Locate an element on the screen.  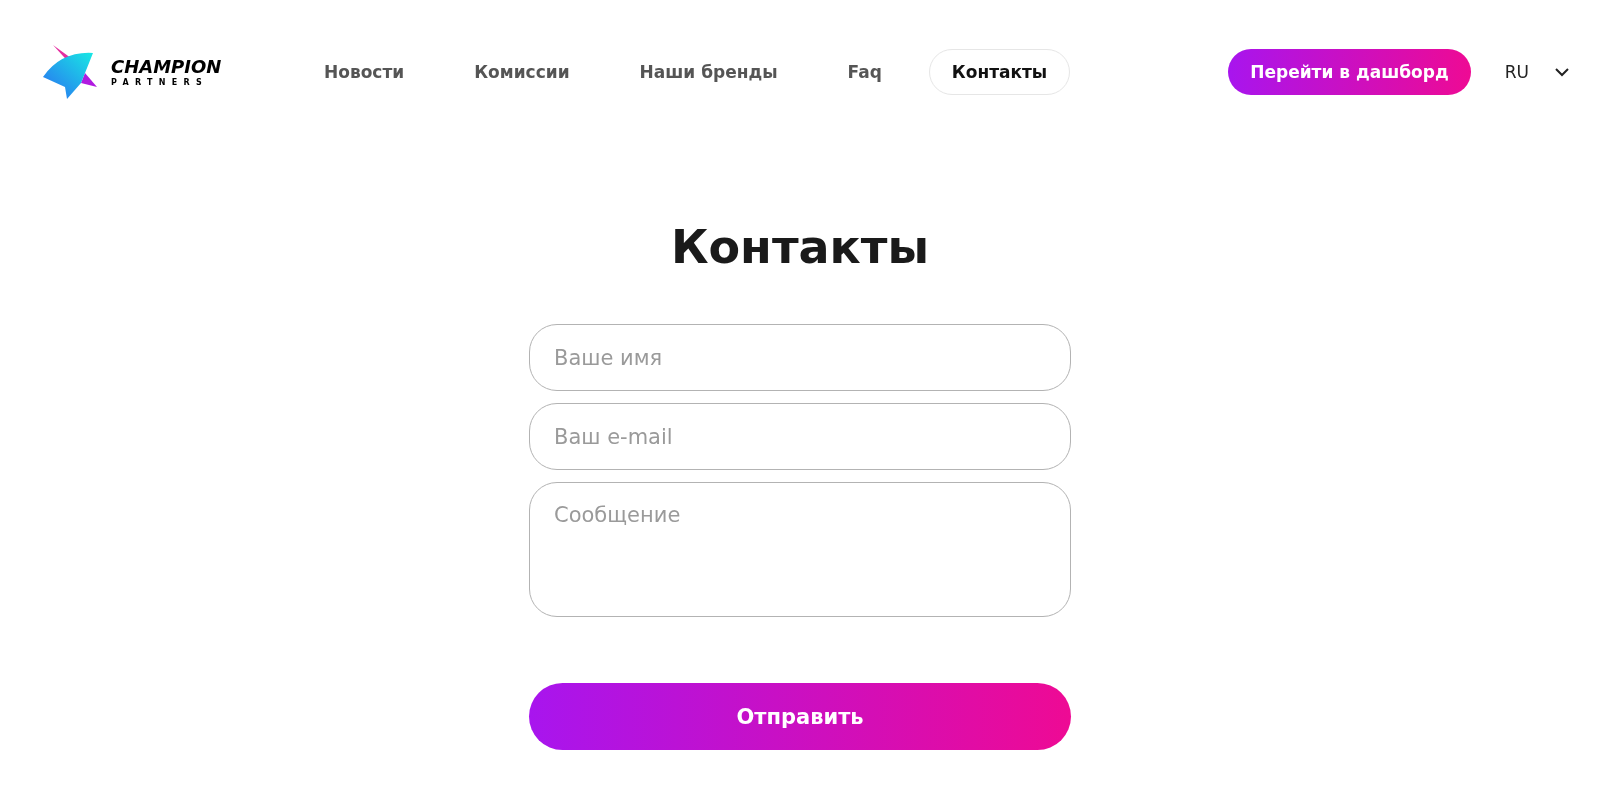
nav-tab: Новости is located at coordinates (364, 72).